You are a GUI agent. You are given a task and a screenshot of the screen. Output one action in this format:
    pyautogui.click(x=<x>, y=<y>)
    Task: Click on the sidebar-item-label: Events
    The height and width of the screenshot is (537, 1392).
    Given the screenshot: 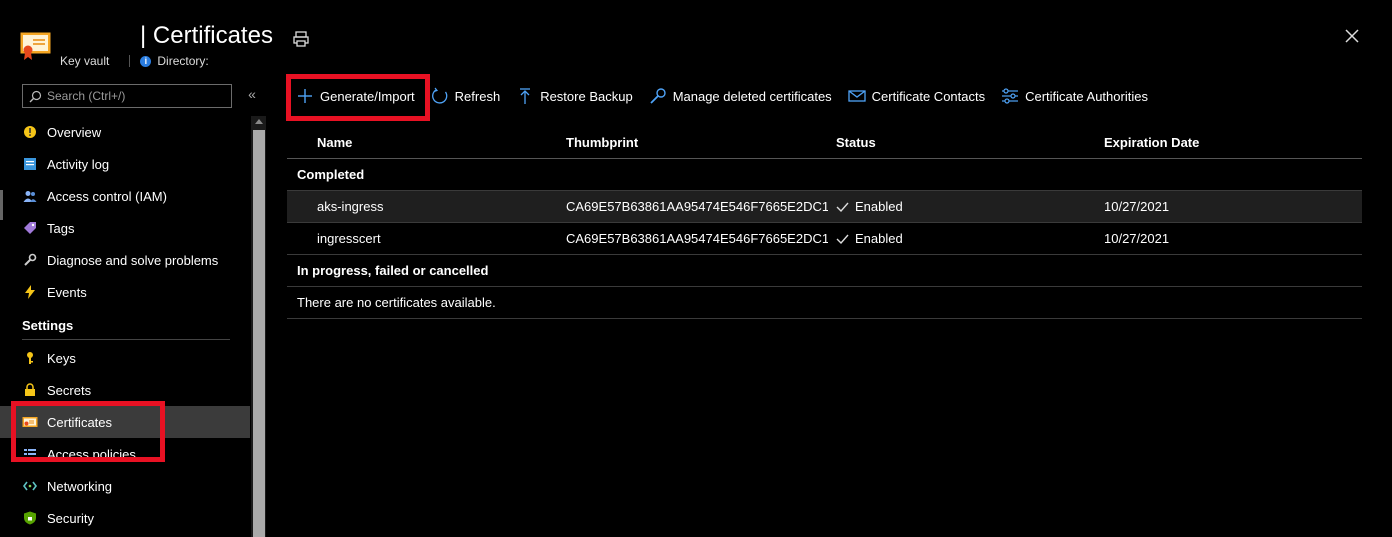 What is the action you would take?
    pyautogui.click(x=67, y=292)
    